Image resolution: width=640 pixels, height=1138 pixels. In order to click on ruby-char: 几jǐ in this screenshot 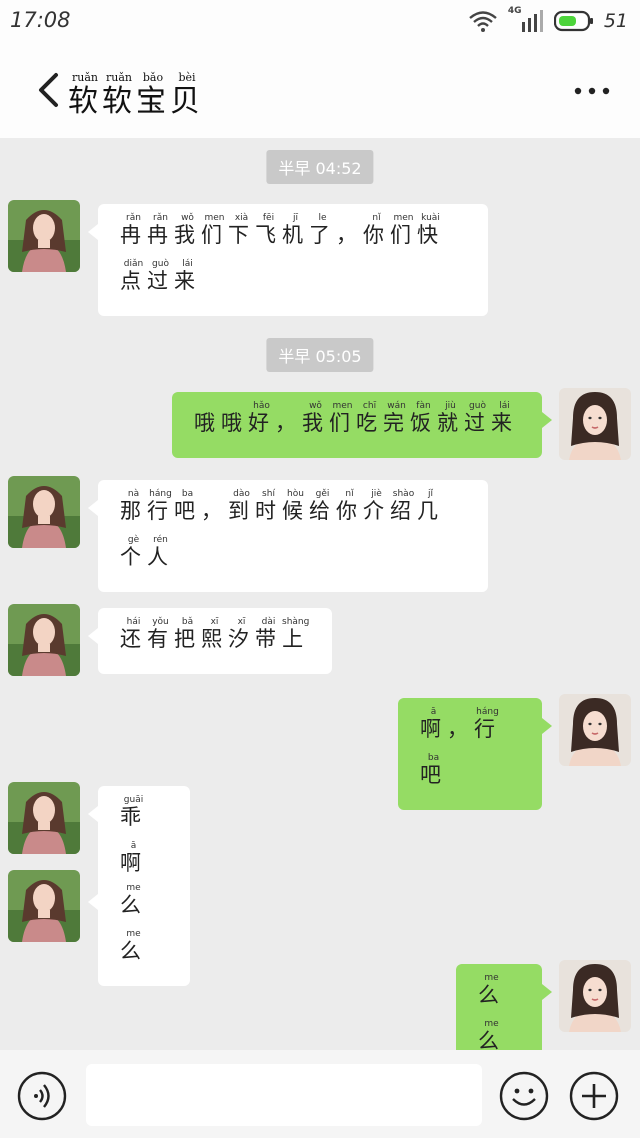, I will do `click(430, 506)`.